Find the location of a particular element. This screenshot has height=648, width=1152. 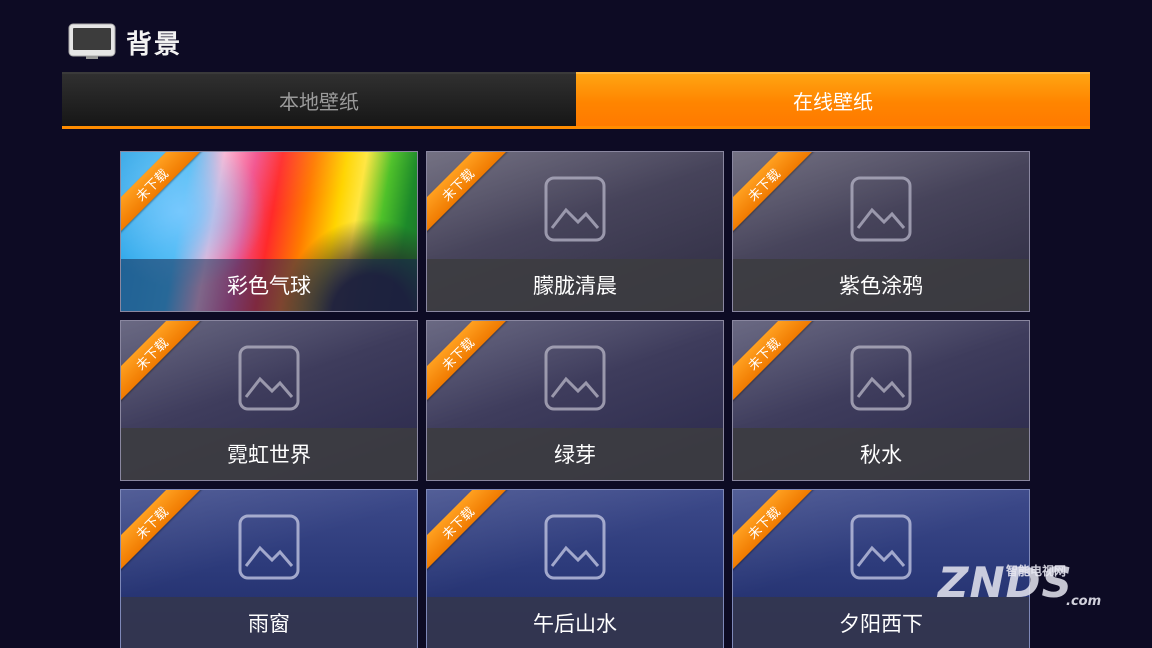

wallpaper-tile-afternoon-landscape: 未下载 午后山水 is located at coordinates (575, 568).